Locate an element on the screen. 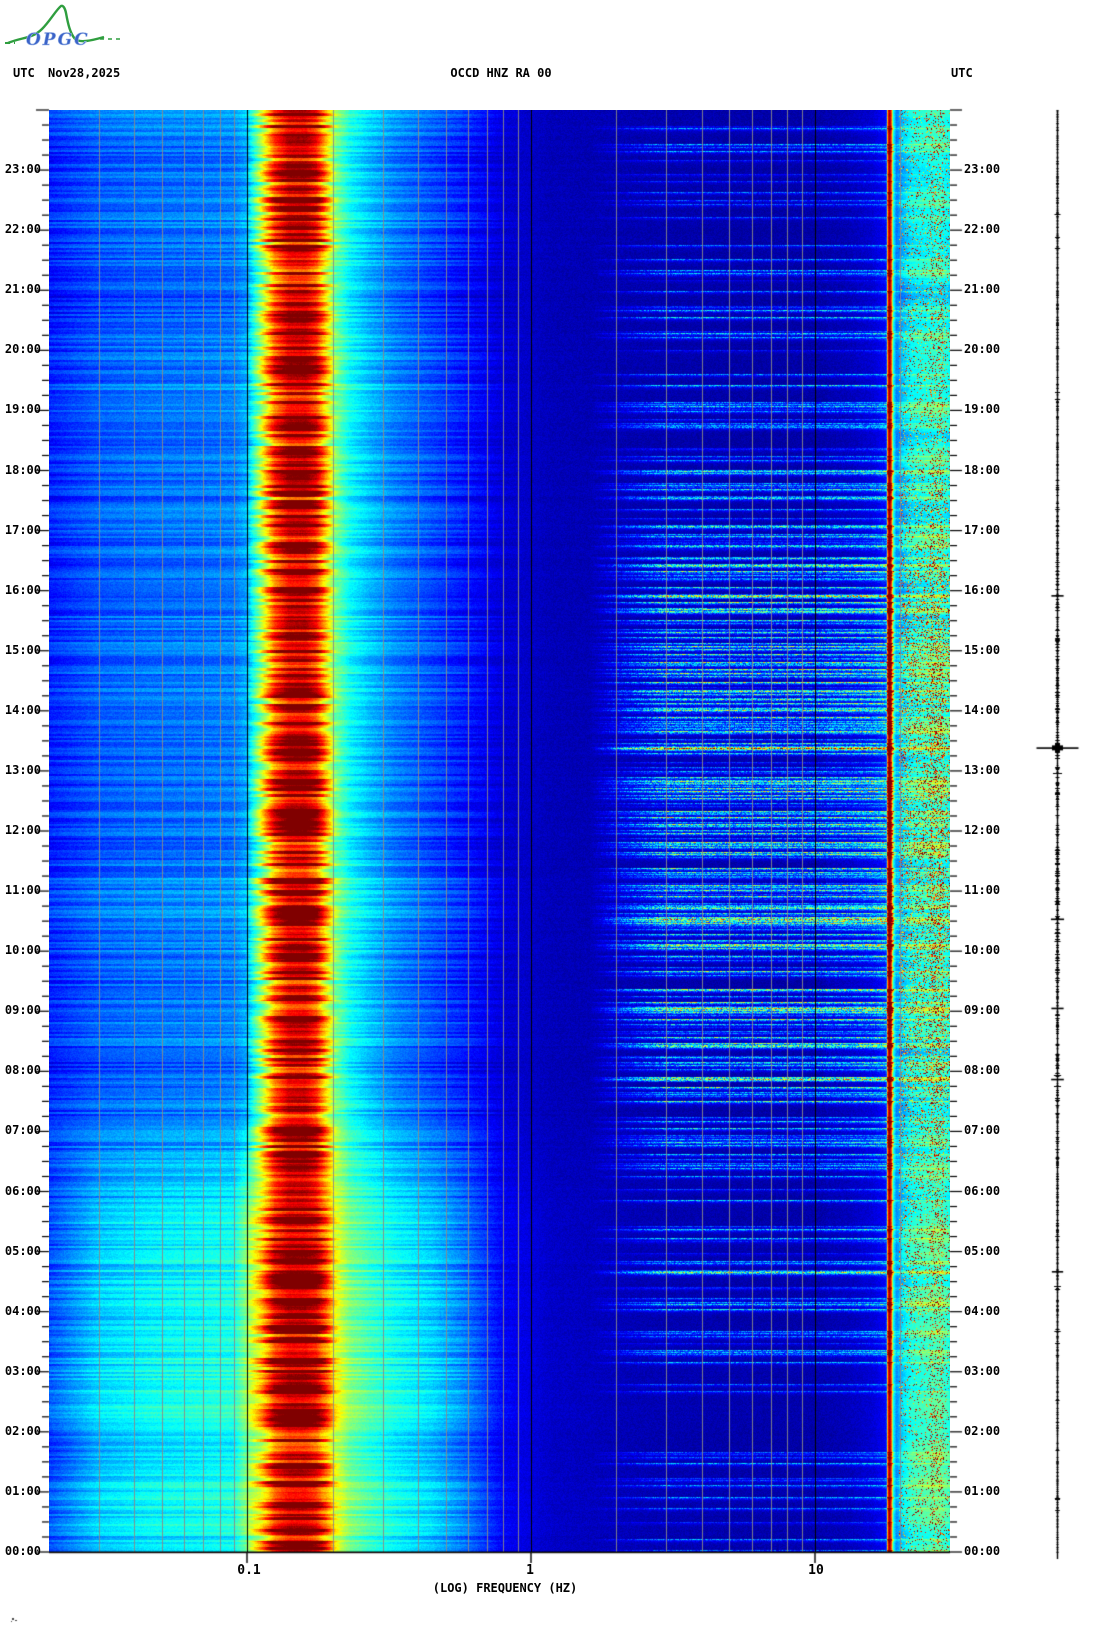 The width and height of the screenshot is (1102, 1634). hour-label-right: 14:00 is located at coordinates (982, 709).